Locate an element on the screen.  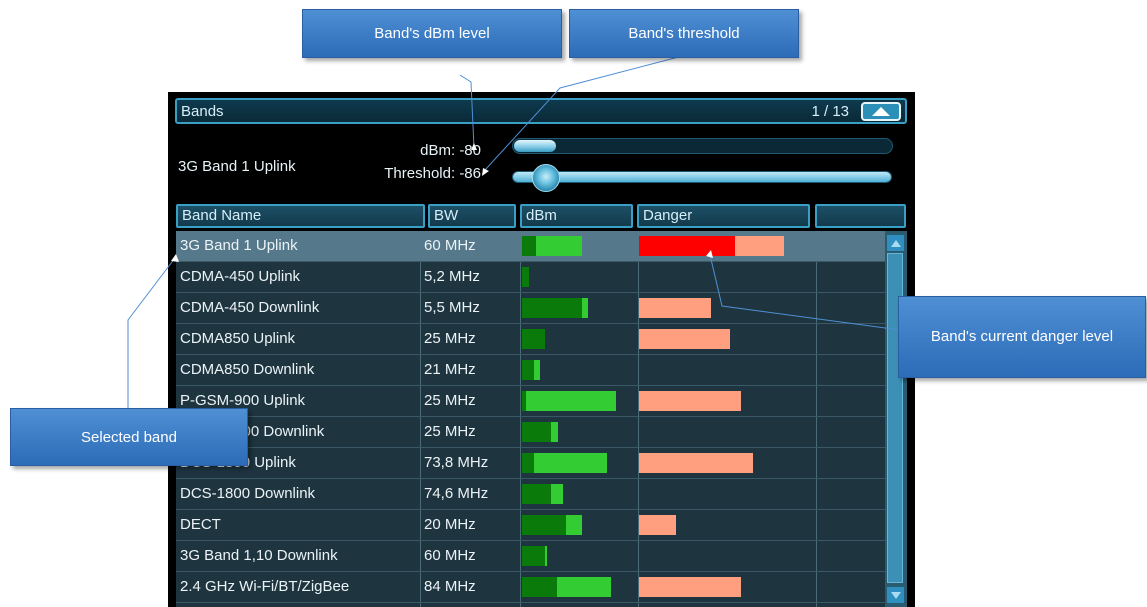
selected-arrowhead is located at coordinates (175, 258).